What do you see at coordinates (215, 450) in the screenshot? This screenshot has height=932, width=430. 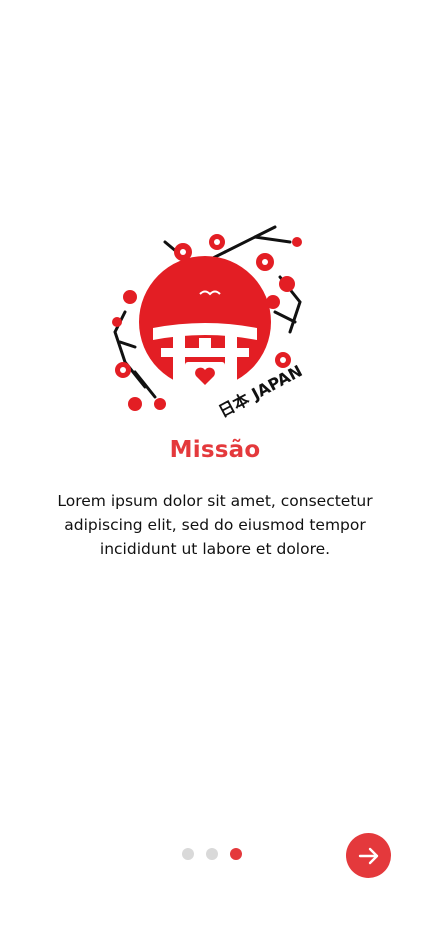 I see `slide-title: Missão` at bounding box center [215, 450].